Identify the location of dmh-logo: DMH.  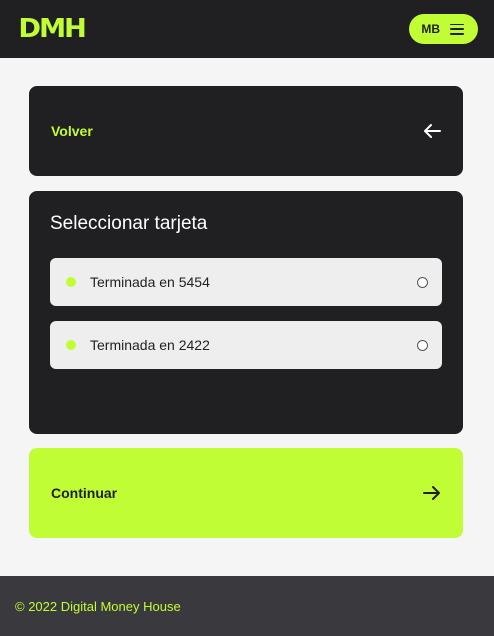
(52, 29).